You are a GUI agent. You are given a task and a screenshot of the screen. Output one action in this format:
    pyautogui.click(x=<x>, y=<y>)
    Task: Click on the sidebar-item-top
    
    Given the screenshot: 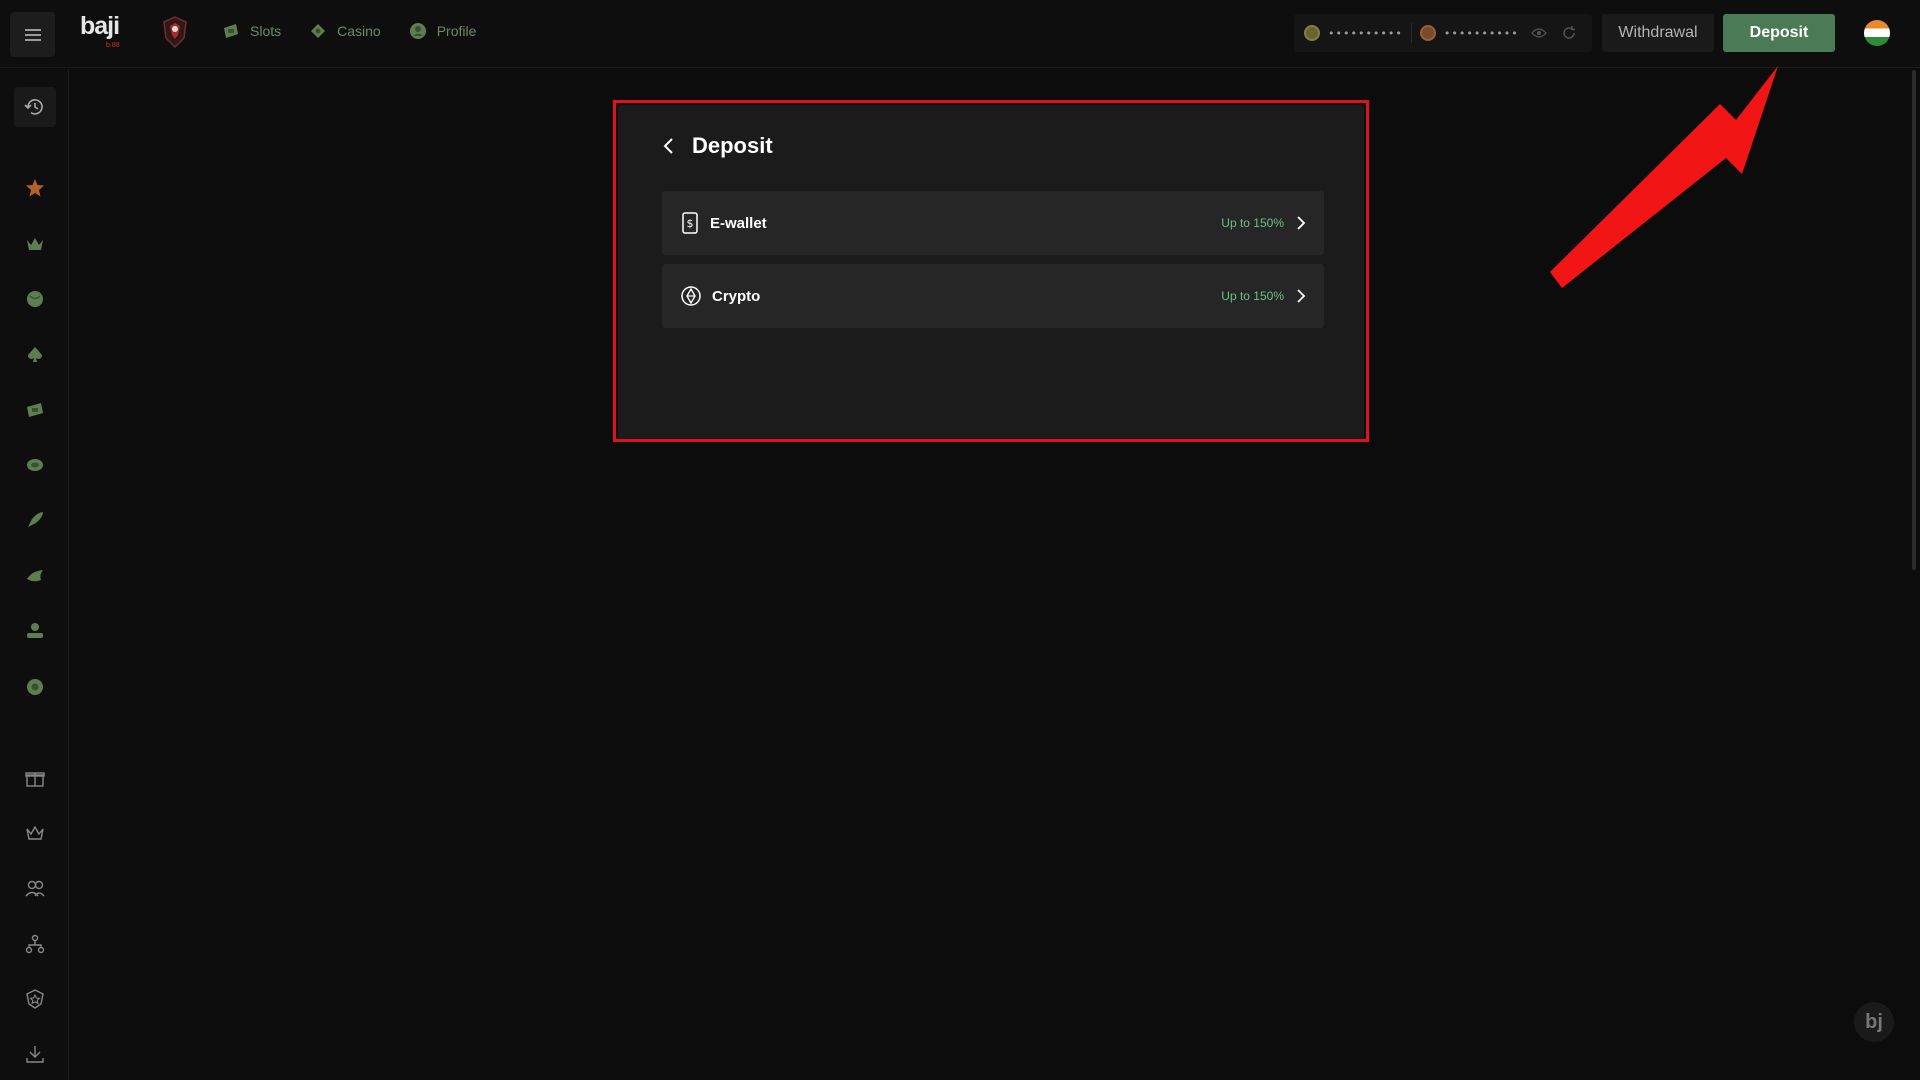 What is the action you would take?
    pyautogui.click(x=35, y=244)
    